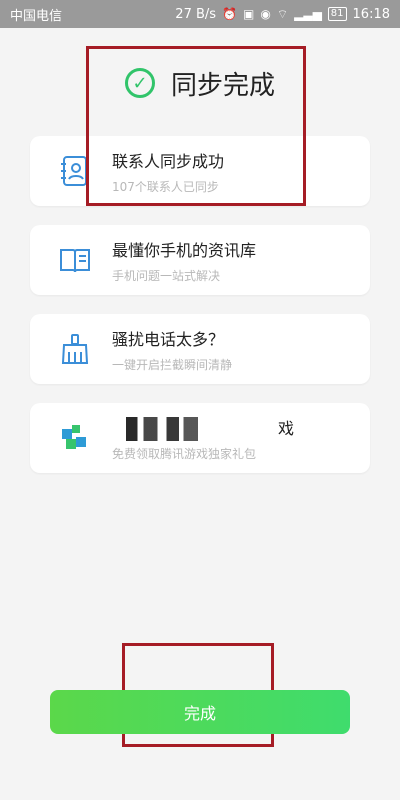 This screenshot has height=800, width=400. Describe the element at coordinates (172, 365) in the screenshot. I see `card-subtitle: 一键开启拦截瞬间清静` at that location.